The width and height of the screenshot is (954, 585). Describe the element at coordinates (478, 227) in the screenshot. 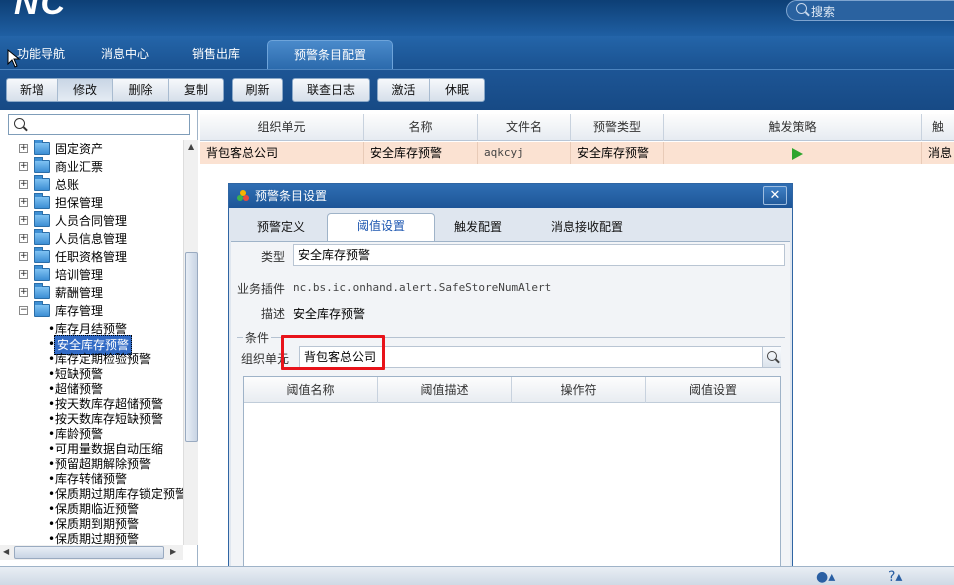

I see `tab-trigger-config: 触发配置` at that location.